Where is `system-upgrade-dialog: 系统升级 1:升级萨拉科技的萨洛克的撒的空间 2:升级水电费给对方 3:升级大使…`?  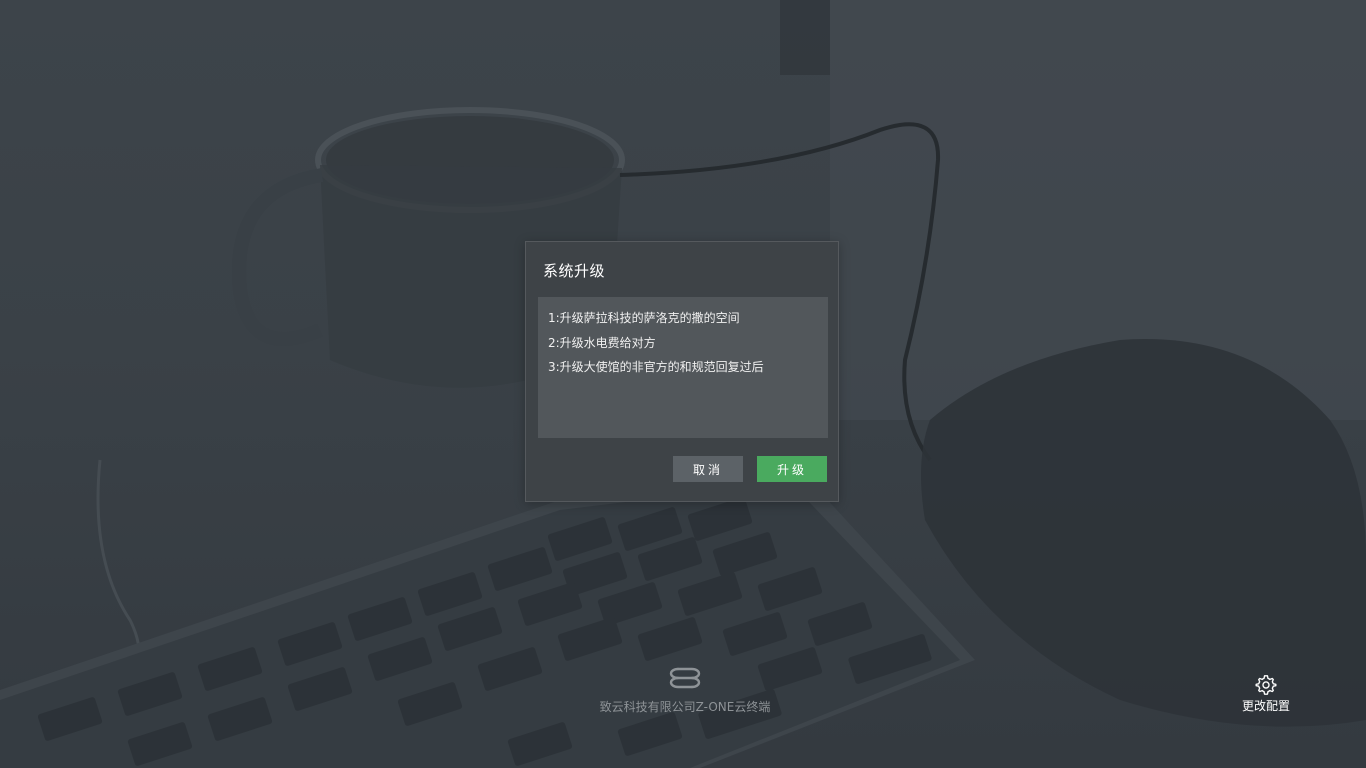 system-upgrade-dialog: 系统升级 1:升级萨拉科技的萨洛克的撒的空间 2:升级水电费给对方 3:升级大使… is located at coordinates (682, 371).